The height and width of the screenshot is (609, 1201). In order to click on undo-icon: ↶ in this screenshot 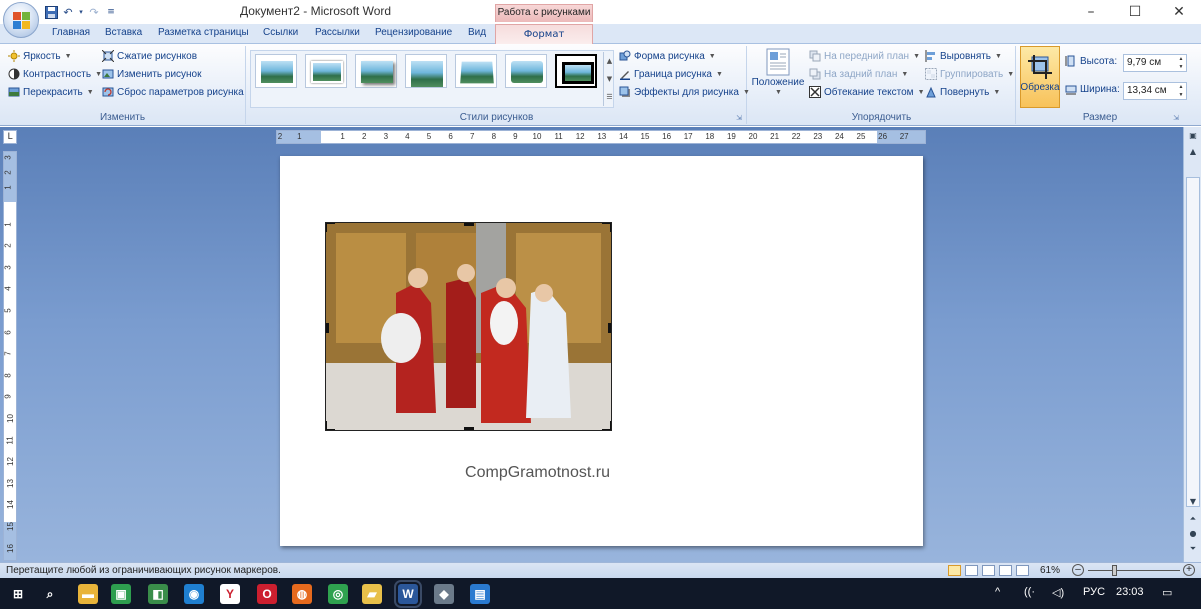, I will do `click(68, 12)`.